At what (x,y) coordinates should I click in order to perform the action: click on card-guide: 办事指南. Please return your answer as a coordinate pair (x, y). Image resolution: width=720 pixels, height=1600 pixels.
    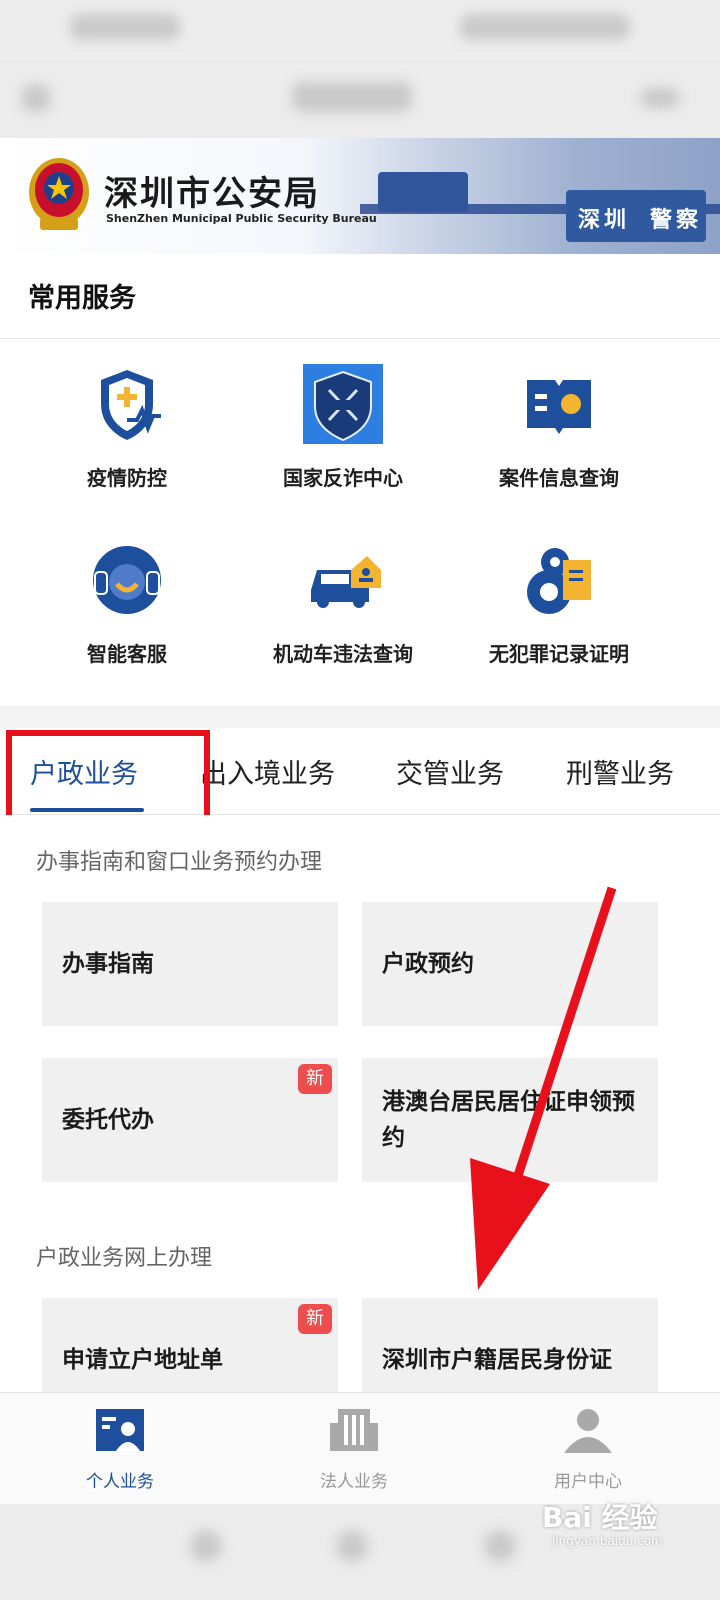
    Looking at the image, I should click on (190, 964).